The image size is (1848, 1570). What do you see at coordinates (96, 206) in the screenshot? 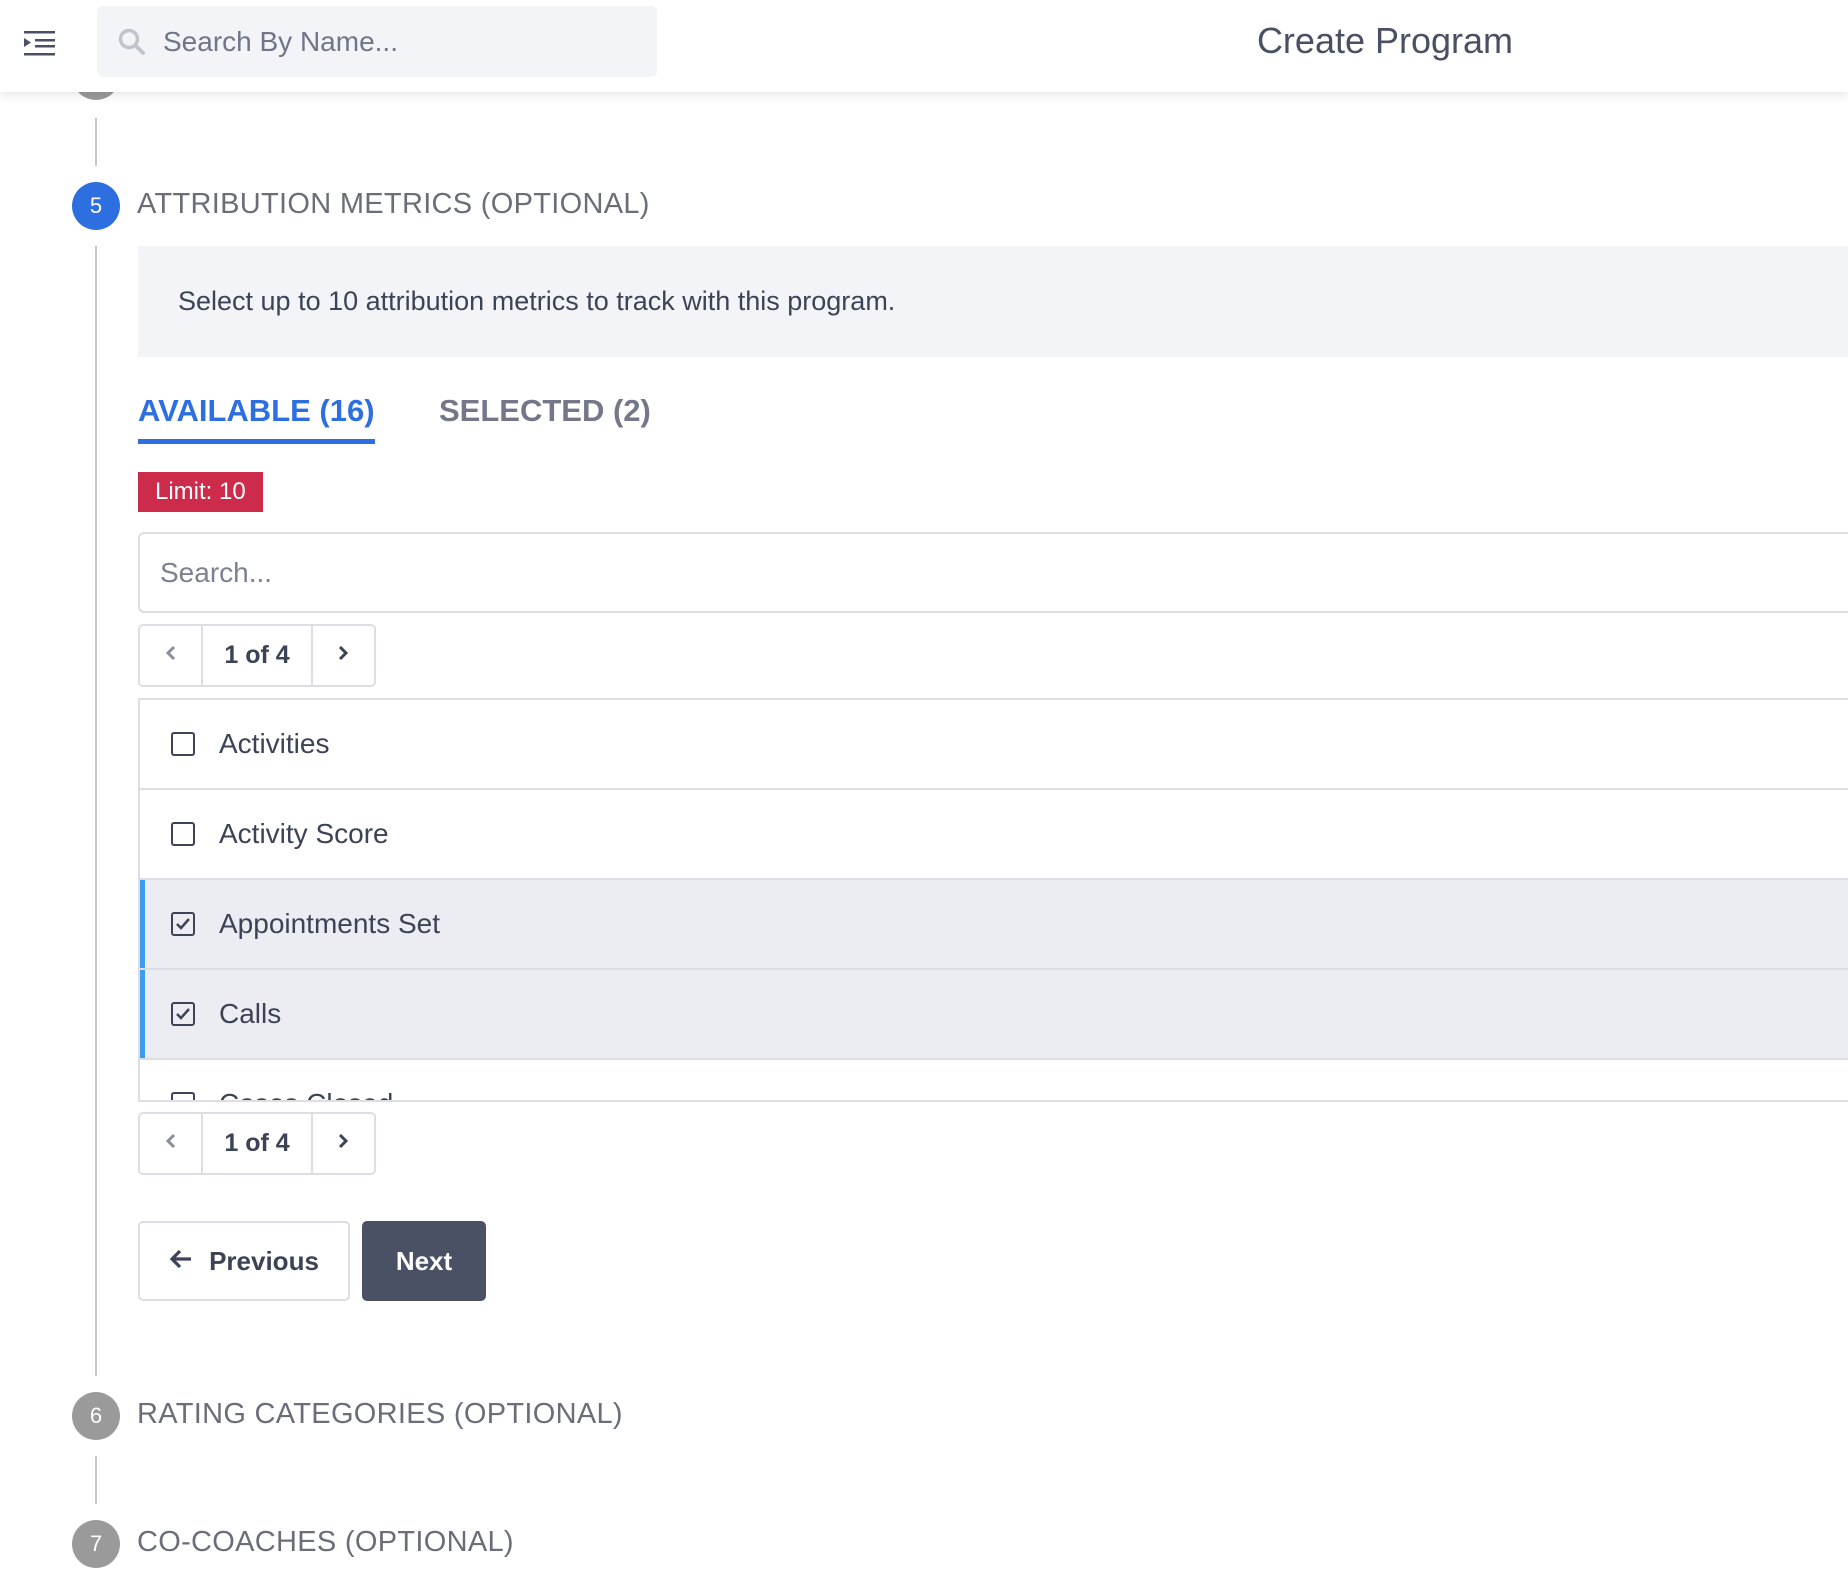
I see `step-number-current: 5` at bounding box center [96, 206].